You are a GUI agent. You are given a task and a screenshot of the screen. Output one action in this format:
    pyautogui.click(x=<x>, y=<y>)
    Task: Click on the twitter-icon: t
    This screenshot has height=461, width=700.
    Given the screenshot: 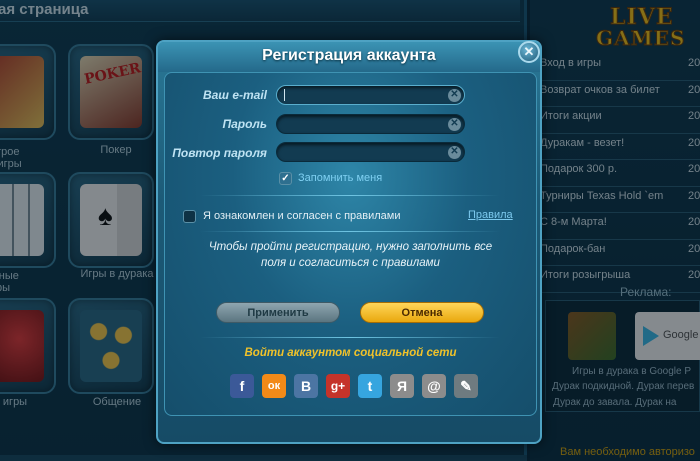 What is the action you would take?
    pyautogui.click(x=370, y=386)
    